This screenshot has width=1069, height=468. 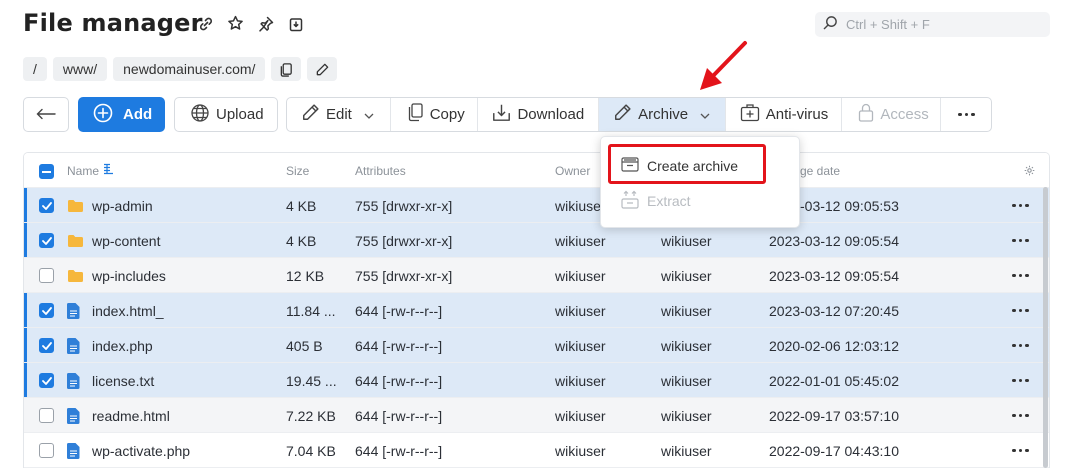 What do you see at coordinates (297, 170) in the screenshot?
I see `column-size: Size` at bounding box center [297, 170].